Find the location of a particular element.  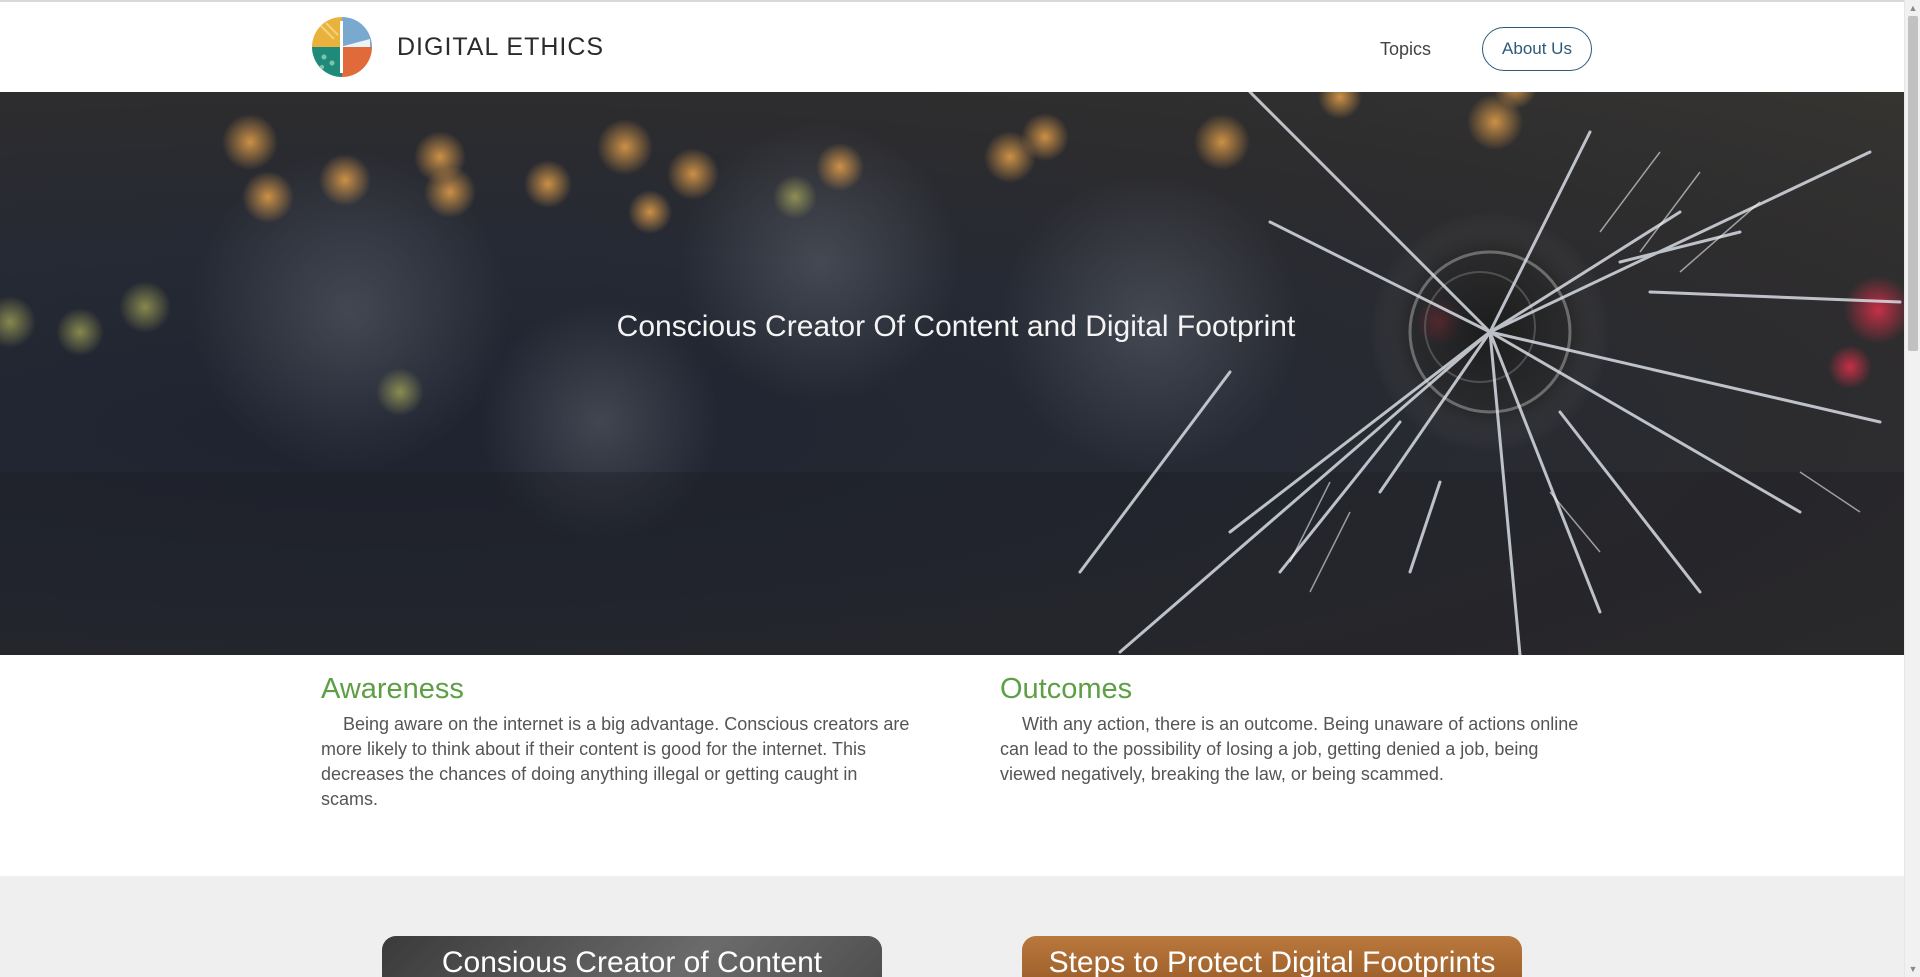

about-us-button: About Us is located at coordinates (1537, 49).